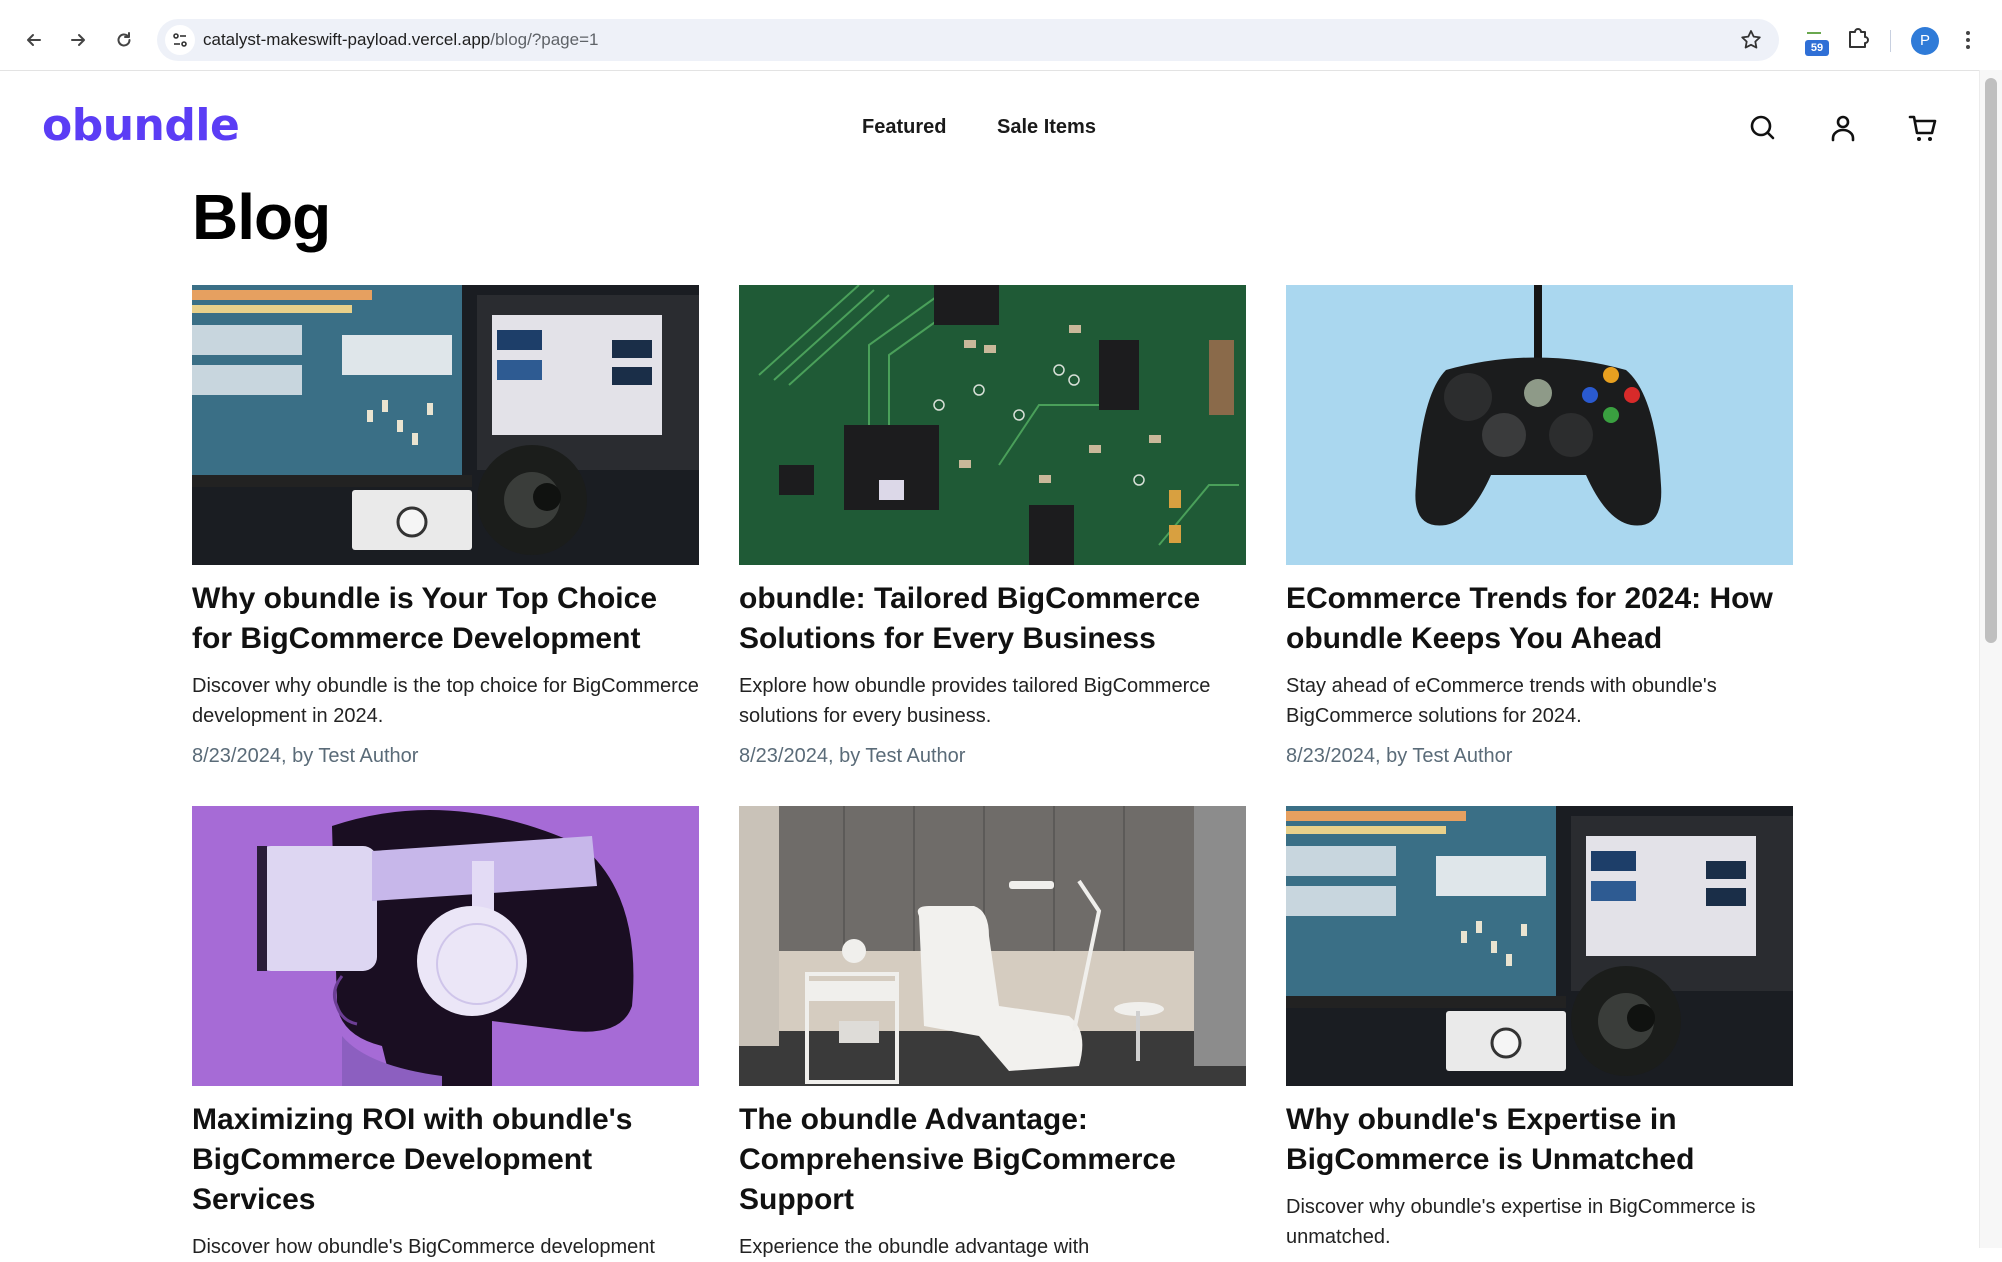 Image resolution: width=2002 pixels, height=1262 pixels. I want to click on page-scrollbar, so click(1990, 659).